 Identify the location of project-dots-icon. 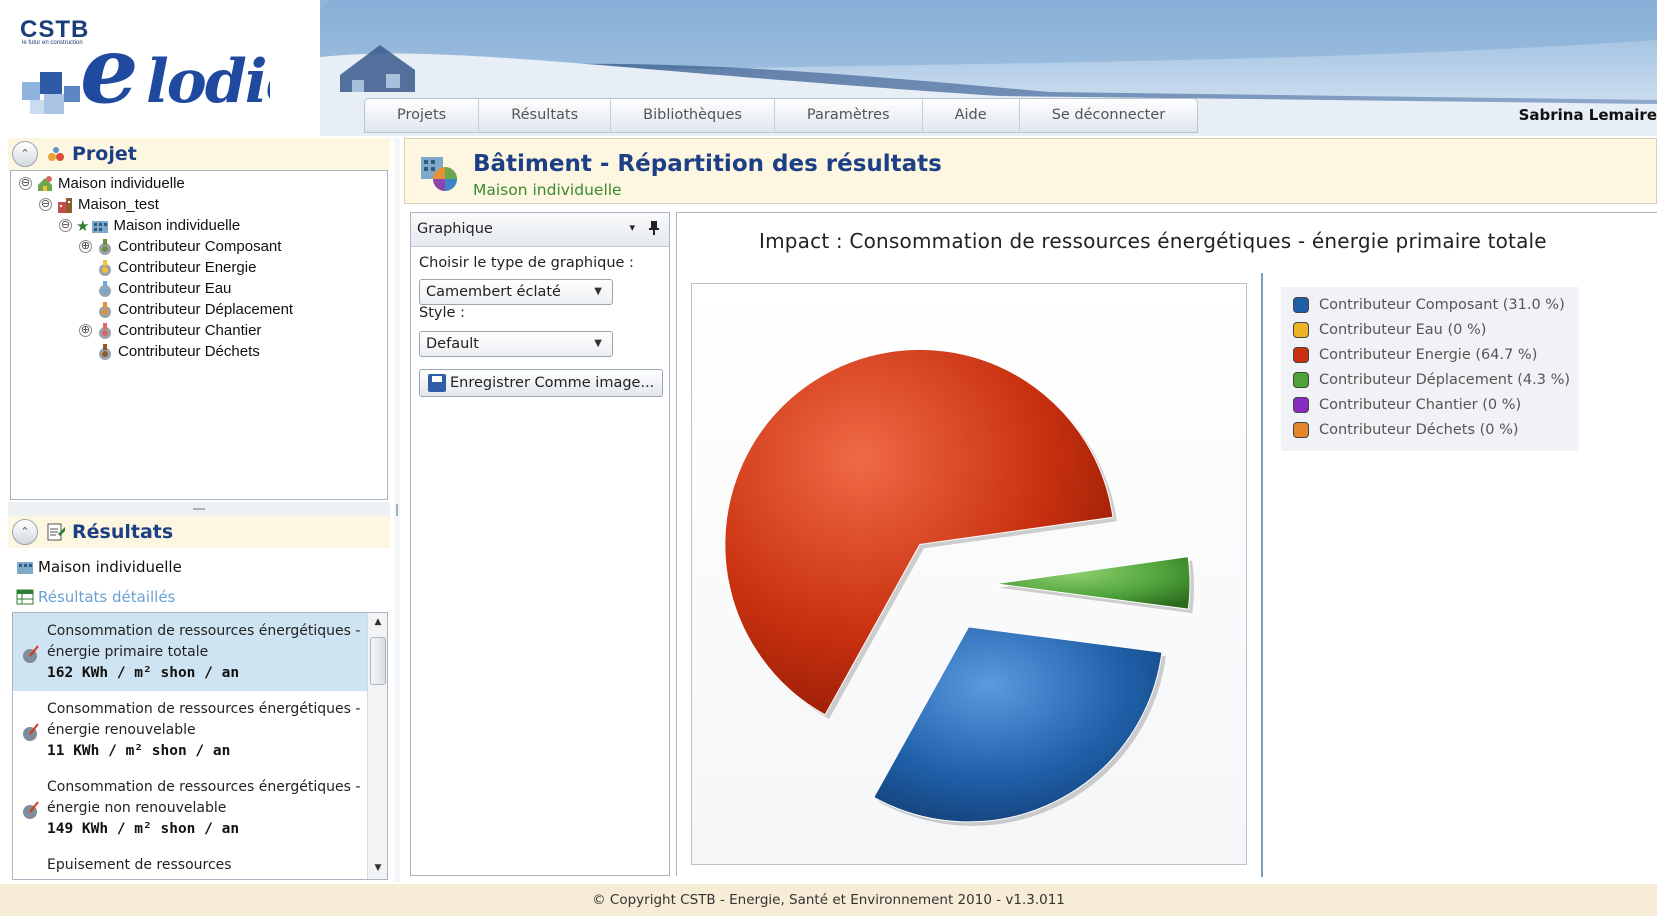
(56, 154).